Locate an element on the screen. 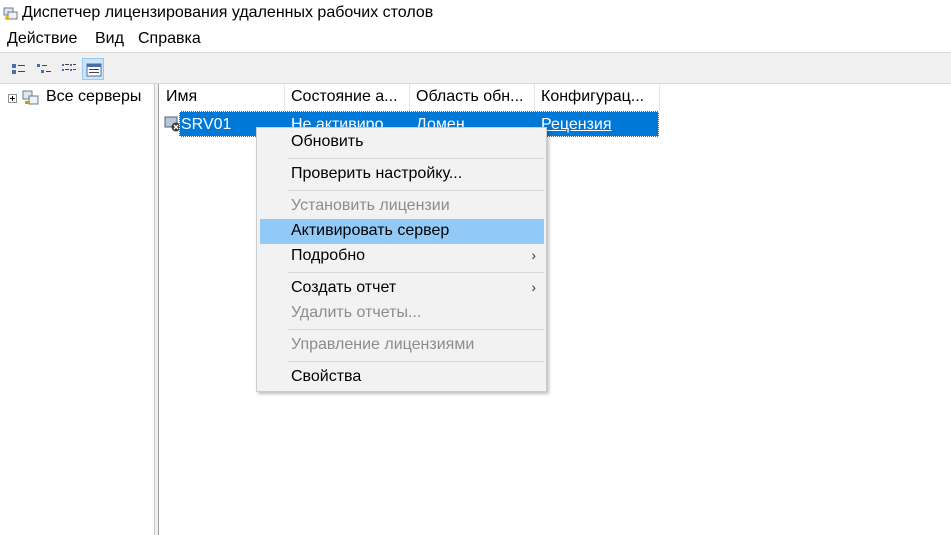 This screenshot has height=535, width=951. menu-action: Действие is located at coordinates (42, 39).